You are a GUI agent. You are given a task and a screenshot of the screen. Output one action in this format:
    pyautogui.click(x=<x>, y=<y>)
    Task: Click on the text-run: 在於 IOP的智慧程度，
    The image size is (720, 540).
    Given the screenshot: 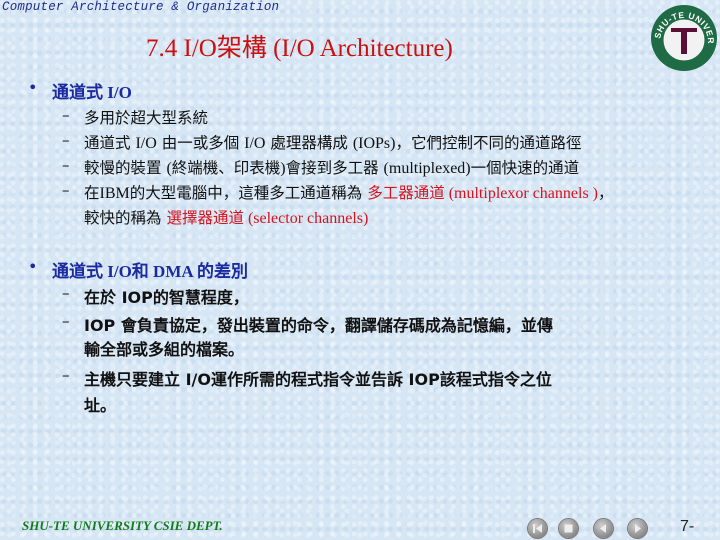 What is the action you would take?
    pyautogui.click(x=166, y=297)
    